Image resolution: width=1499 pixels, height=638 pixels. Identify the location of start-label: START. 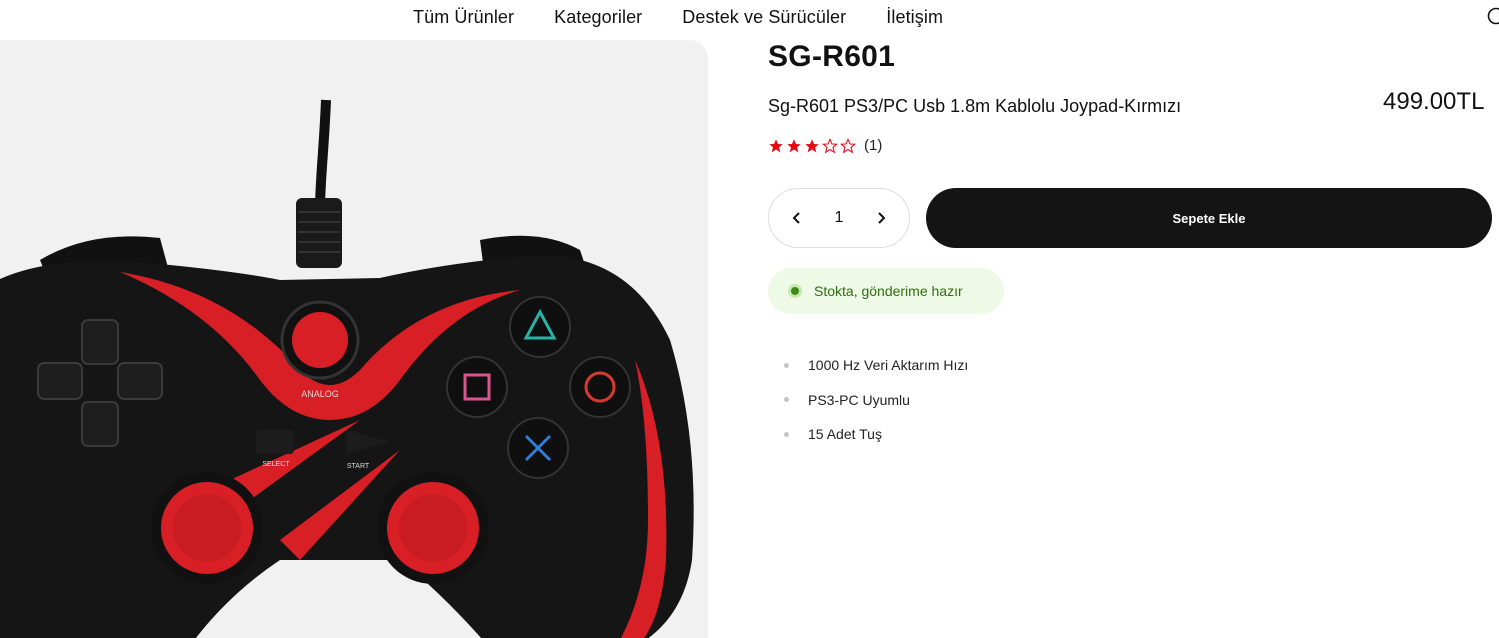
(358, 466).